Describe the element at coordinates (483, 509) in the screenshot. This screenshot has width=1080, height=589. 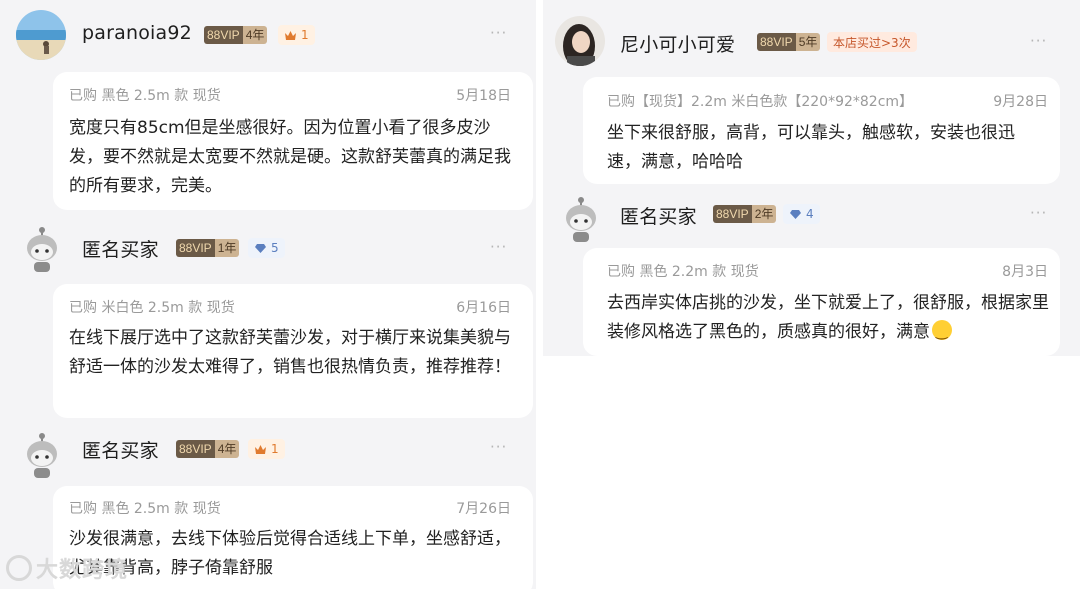
I see `review-date: 7月26日` at that location.